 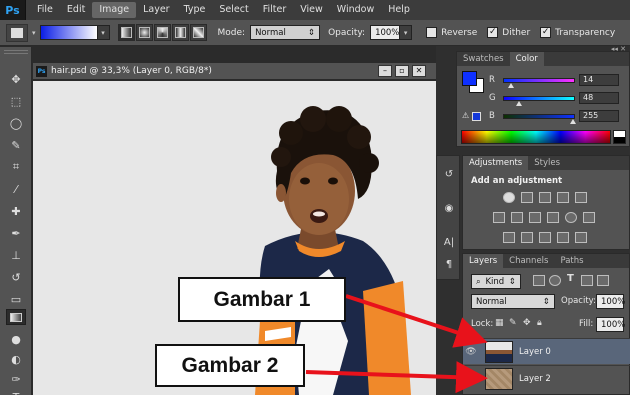 I want to click on foreground-color-swatch, so click(x=469, y=78).